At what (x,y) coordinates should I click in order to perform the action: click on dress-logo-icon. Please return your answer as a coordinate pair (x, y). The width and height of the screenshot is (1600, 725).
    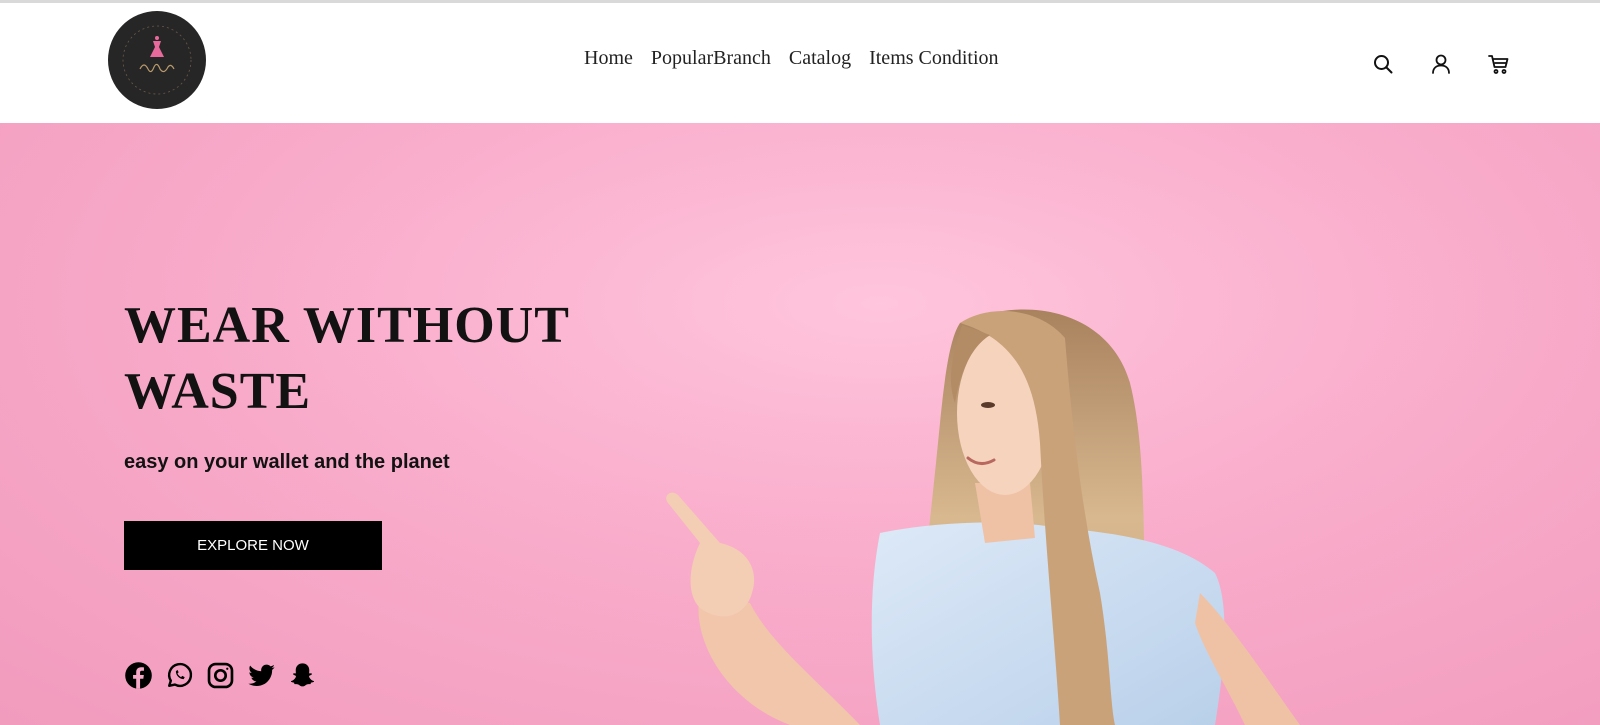
    Looking at the image, I should click on (157, 60).